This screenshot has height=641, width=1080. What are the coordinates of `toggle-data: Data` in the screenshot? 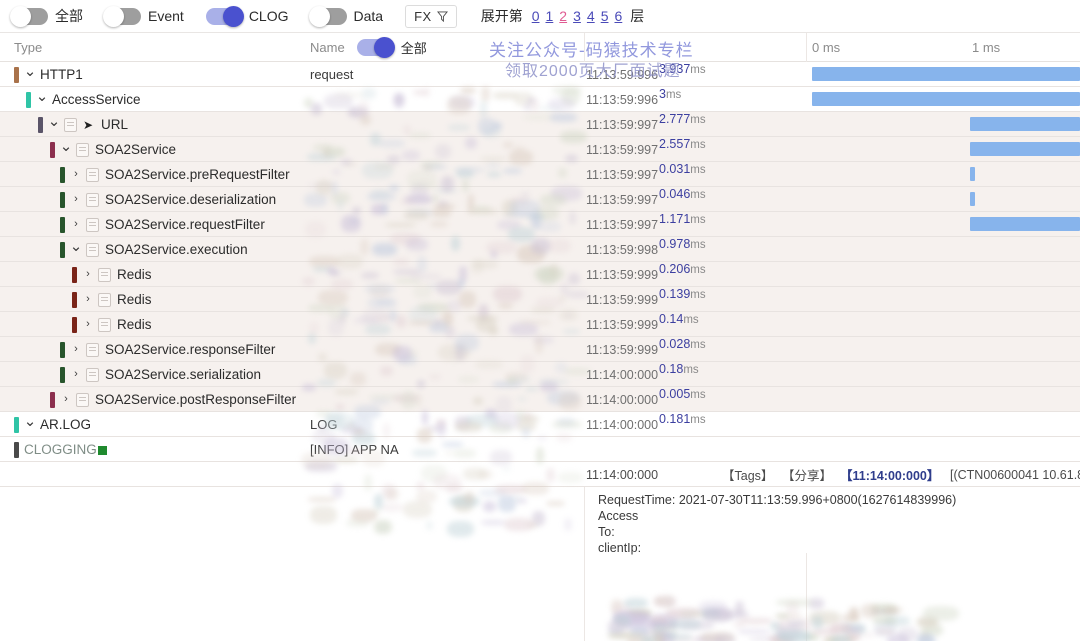 It's located at (346, 16).